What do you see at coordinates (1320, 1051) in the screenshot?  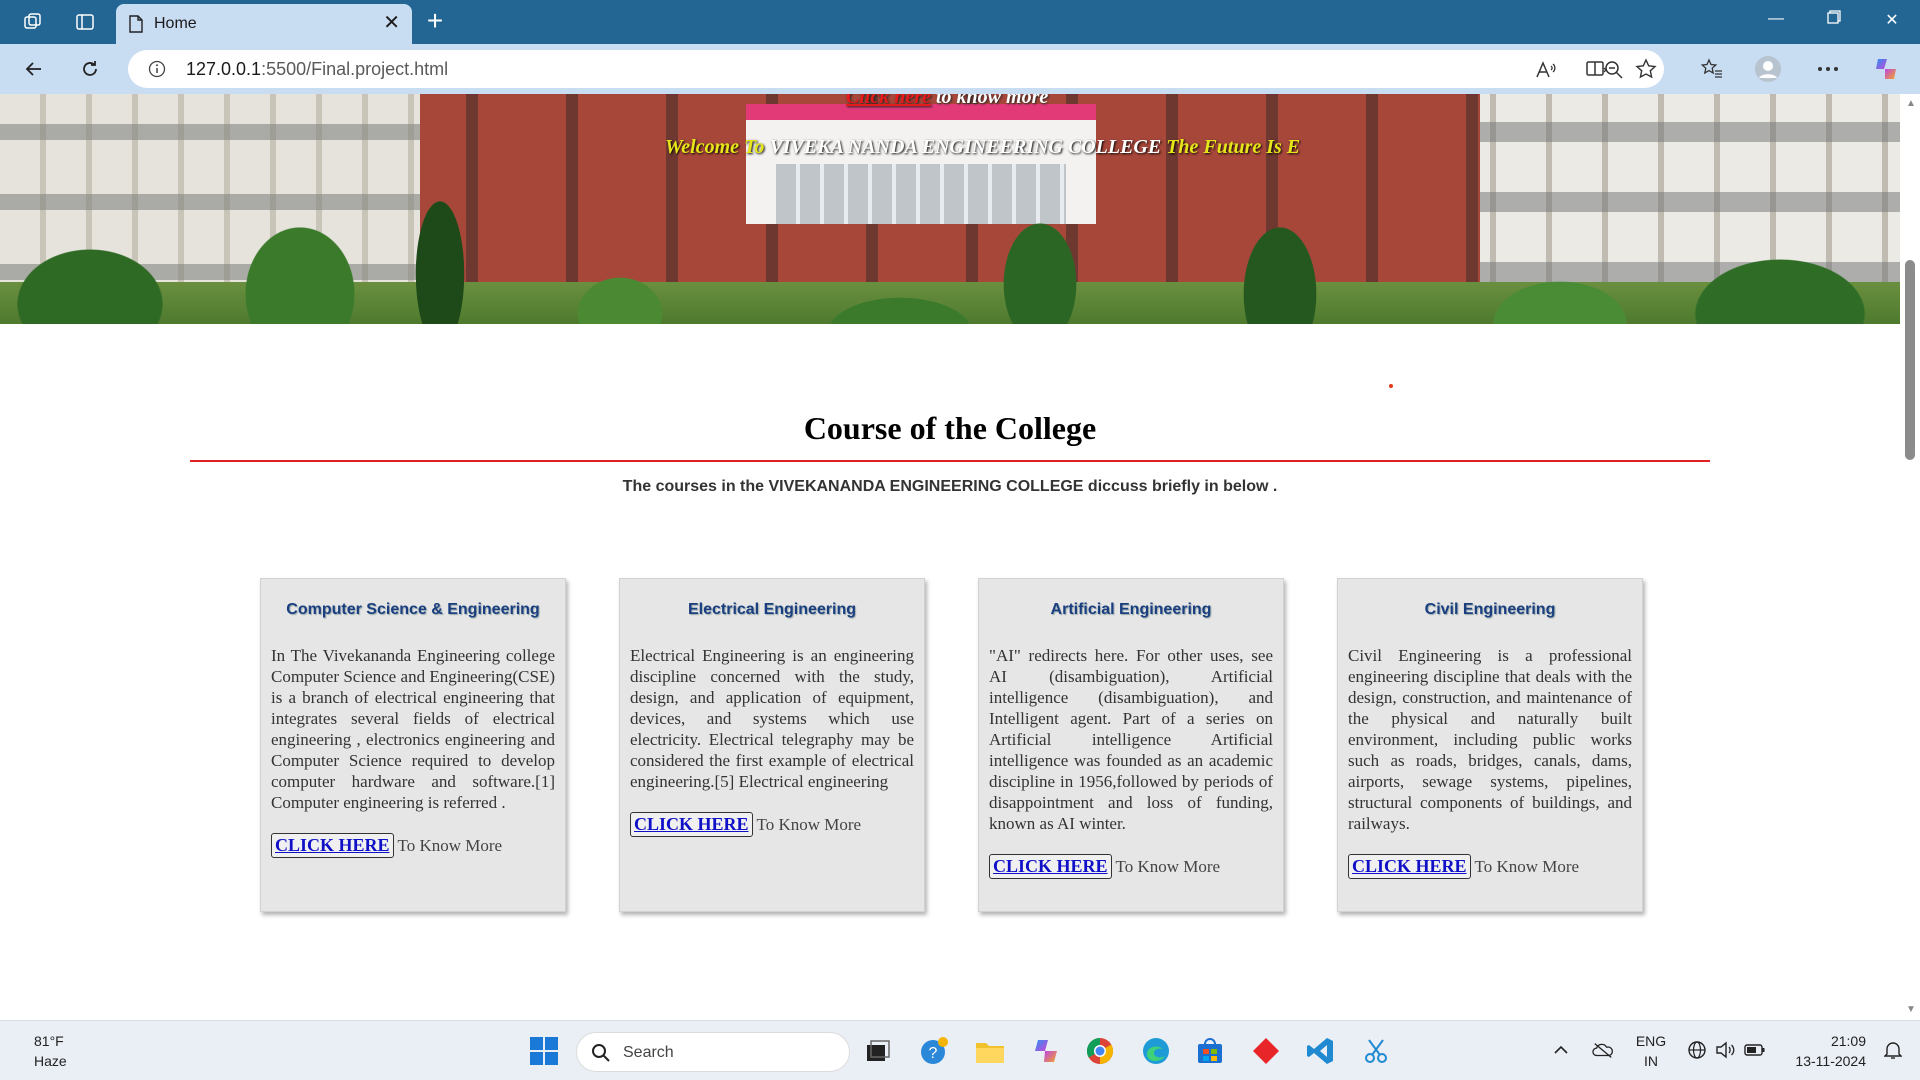 I see `vscode-icon` at bounding box center [1320, 1051].